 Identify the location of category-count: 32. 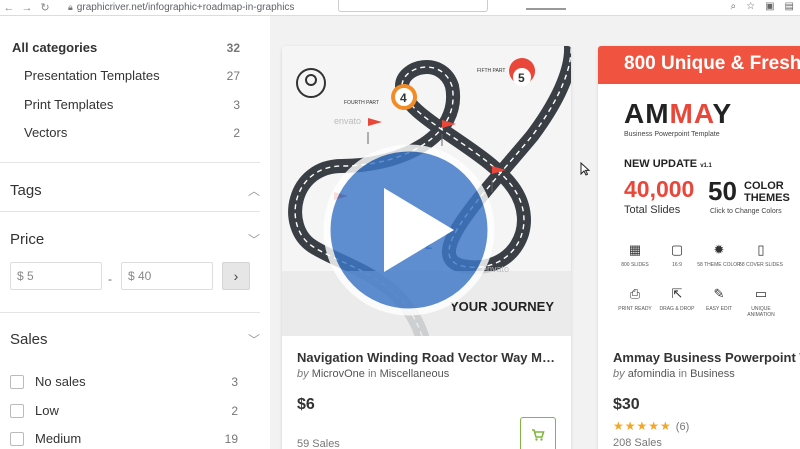
(233, 47).